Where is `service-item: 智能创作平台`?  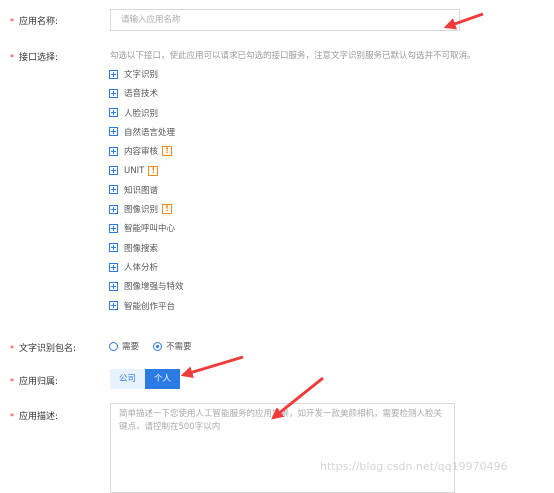 service-item: 智能创作平台 is located at coordinates (142, 306).